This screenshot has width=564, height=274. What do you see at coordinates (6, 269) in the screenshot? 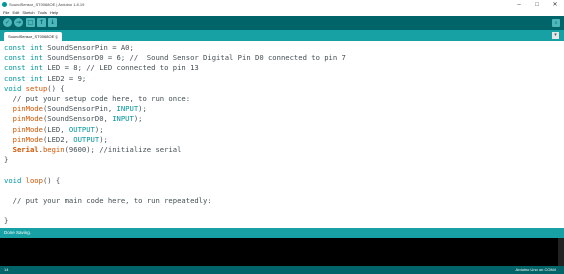
I see `line-number: 14` at bounding box center [6, 269].